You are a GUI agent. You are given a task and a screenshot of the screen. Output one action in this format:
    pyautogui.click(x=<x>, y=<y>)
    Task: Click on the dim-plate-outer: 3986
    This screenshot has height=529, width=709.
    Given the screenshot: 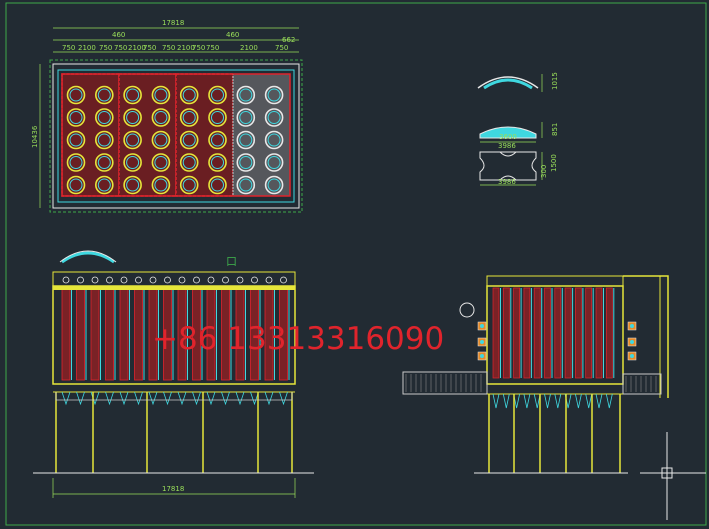 What is the action you would take?
    pyautogui.click(x=507, y=146)
    